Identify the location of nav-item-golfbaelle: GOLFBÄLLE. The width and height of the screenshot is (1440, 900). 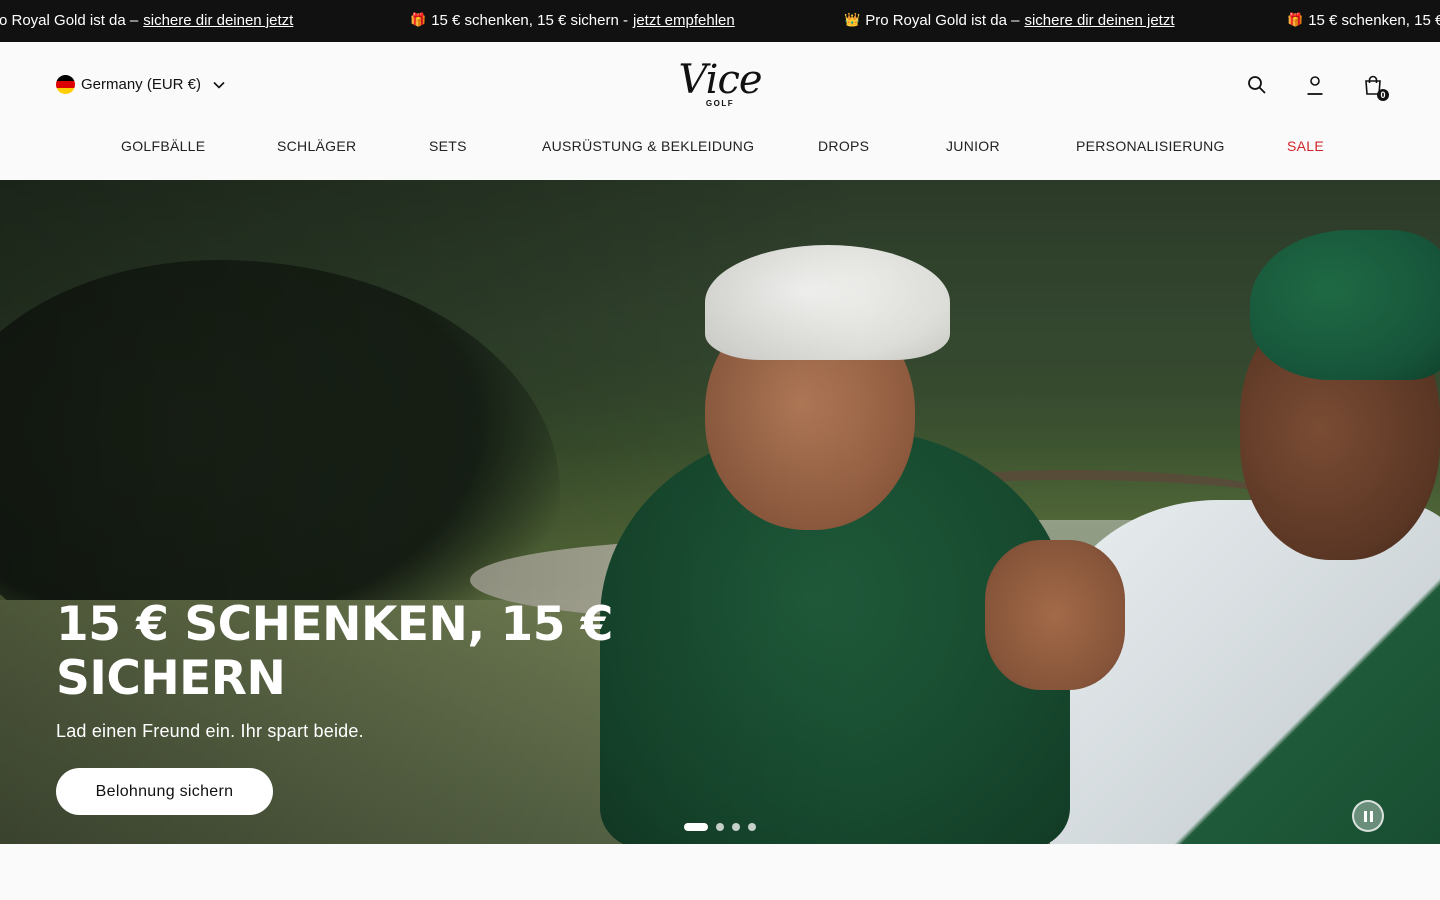
(163, 146).